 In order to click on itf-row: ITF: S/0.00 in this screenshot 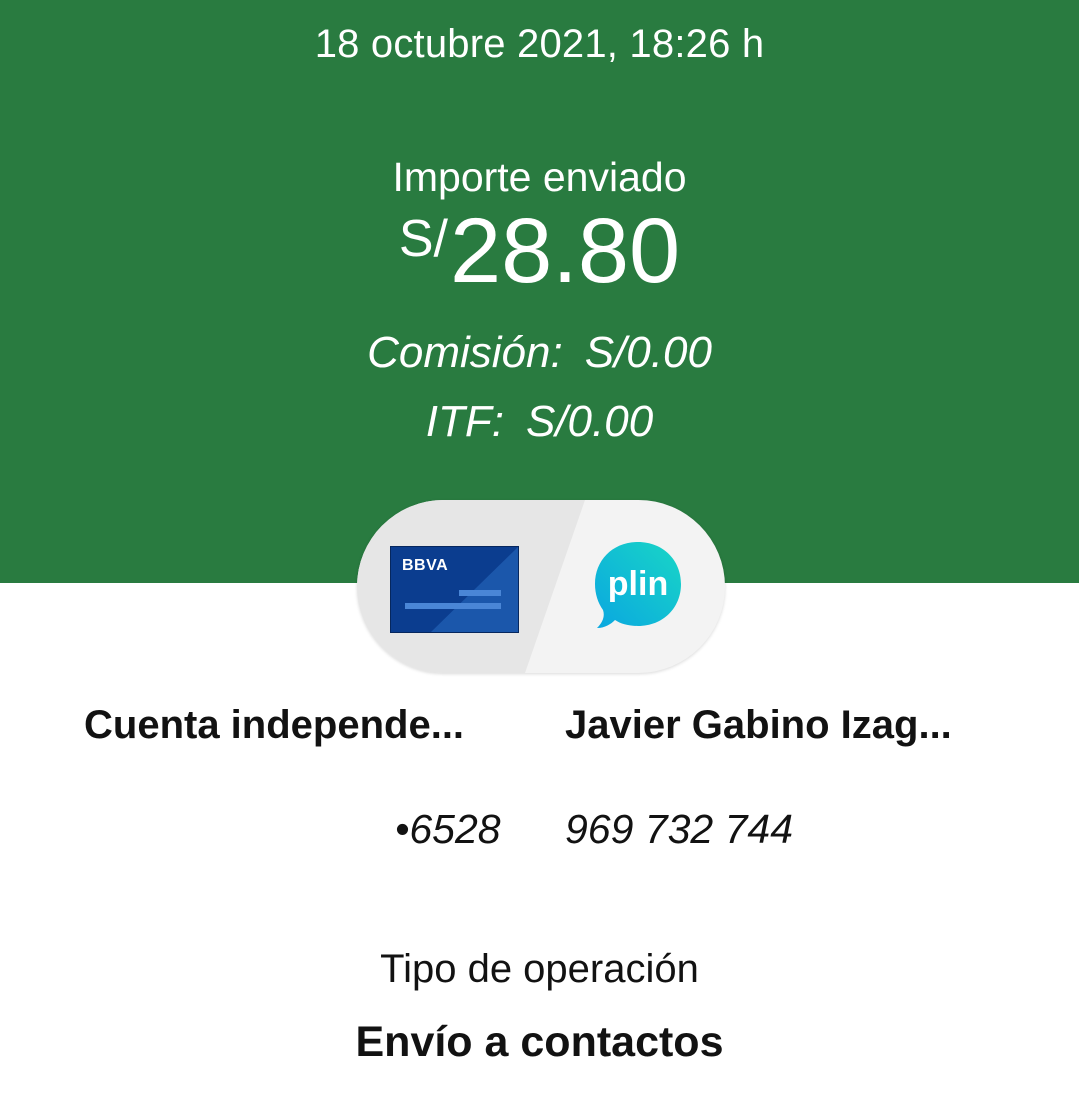, I will do `click(539, 422)`.